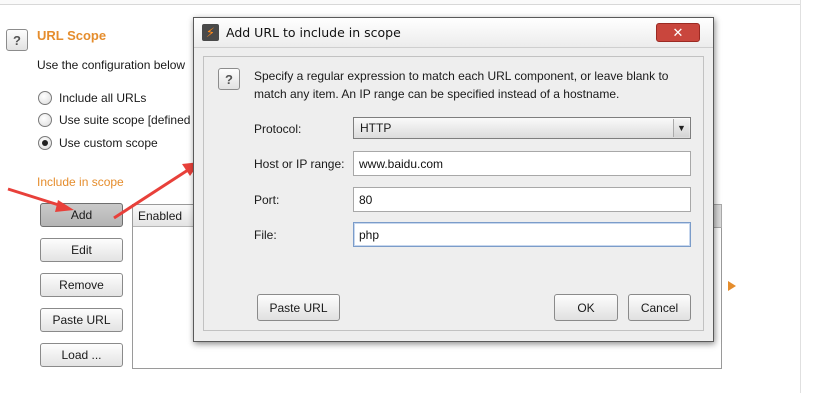 Image resolution: width=815 pixels, height=393 pixels. I want to click on host-label: Host or IP range:, so click(299, 164).